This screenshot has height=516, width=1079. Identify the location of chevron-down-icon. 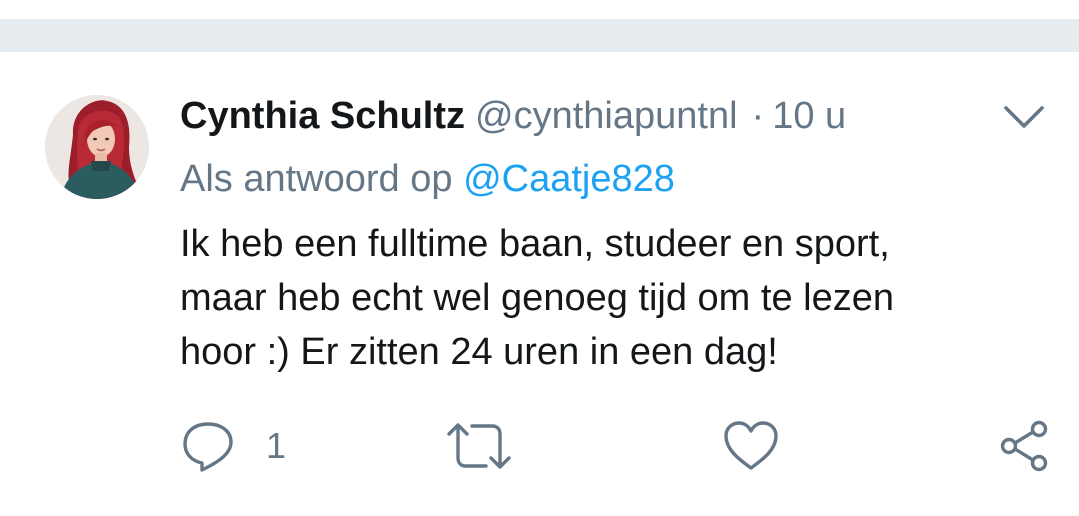
(1024, 117).